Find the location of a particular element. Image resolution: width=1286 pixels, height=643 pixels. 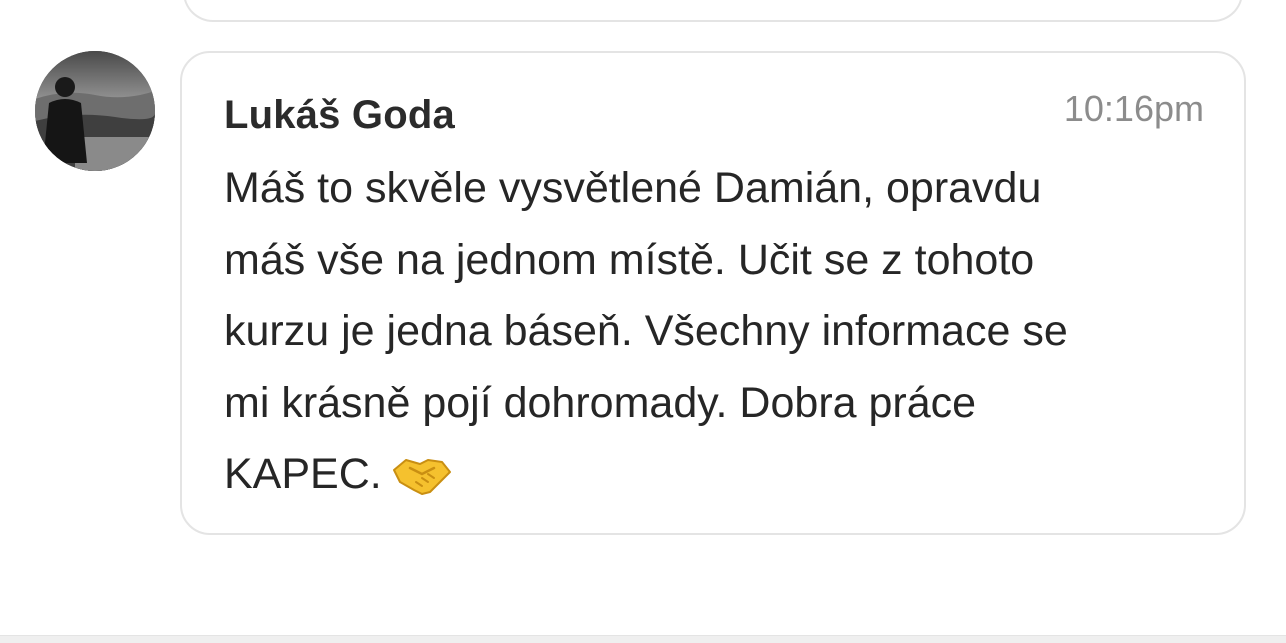

comment-timestamp: 10:16pm is located at coordinates (1133, 108).